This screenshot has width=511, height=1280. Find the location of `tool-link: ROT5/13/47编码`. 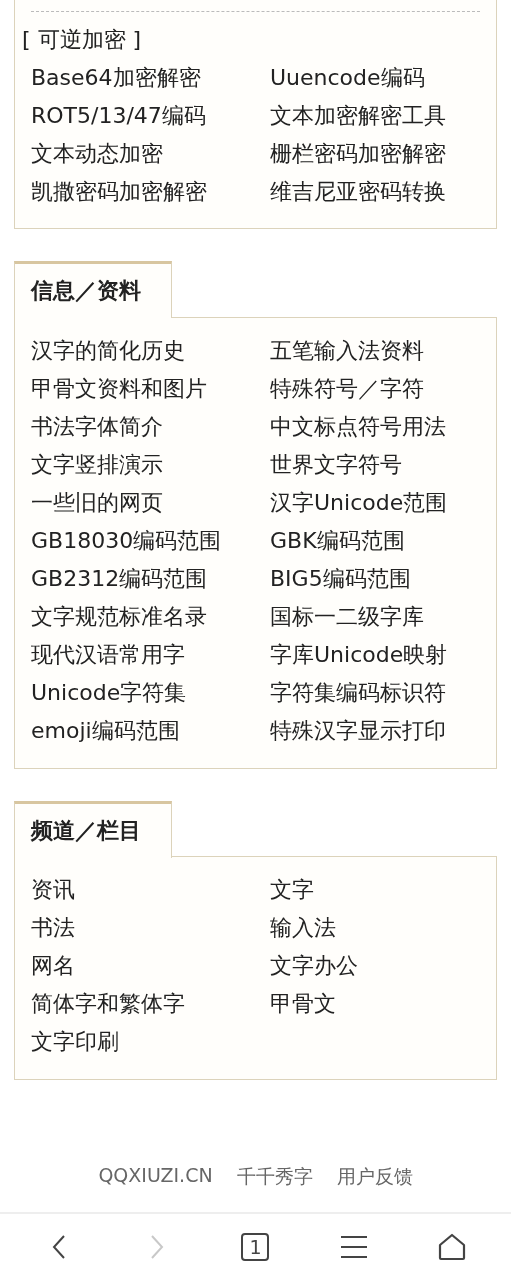

tool-link: ROT5/13/47编码 is located at coordinates (150, 116).